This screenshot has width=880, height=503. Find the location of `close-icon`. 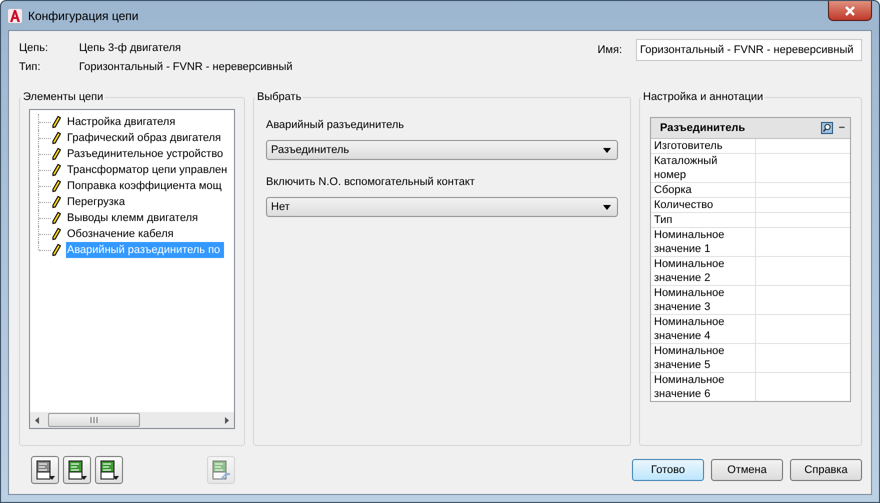

close-icon is located at coordinates (850, 11).